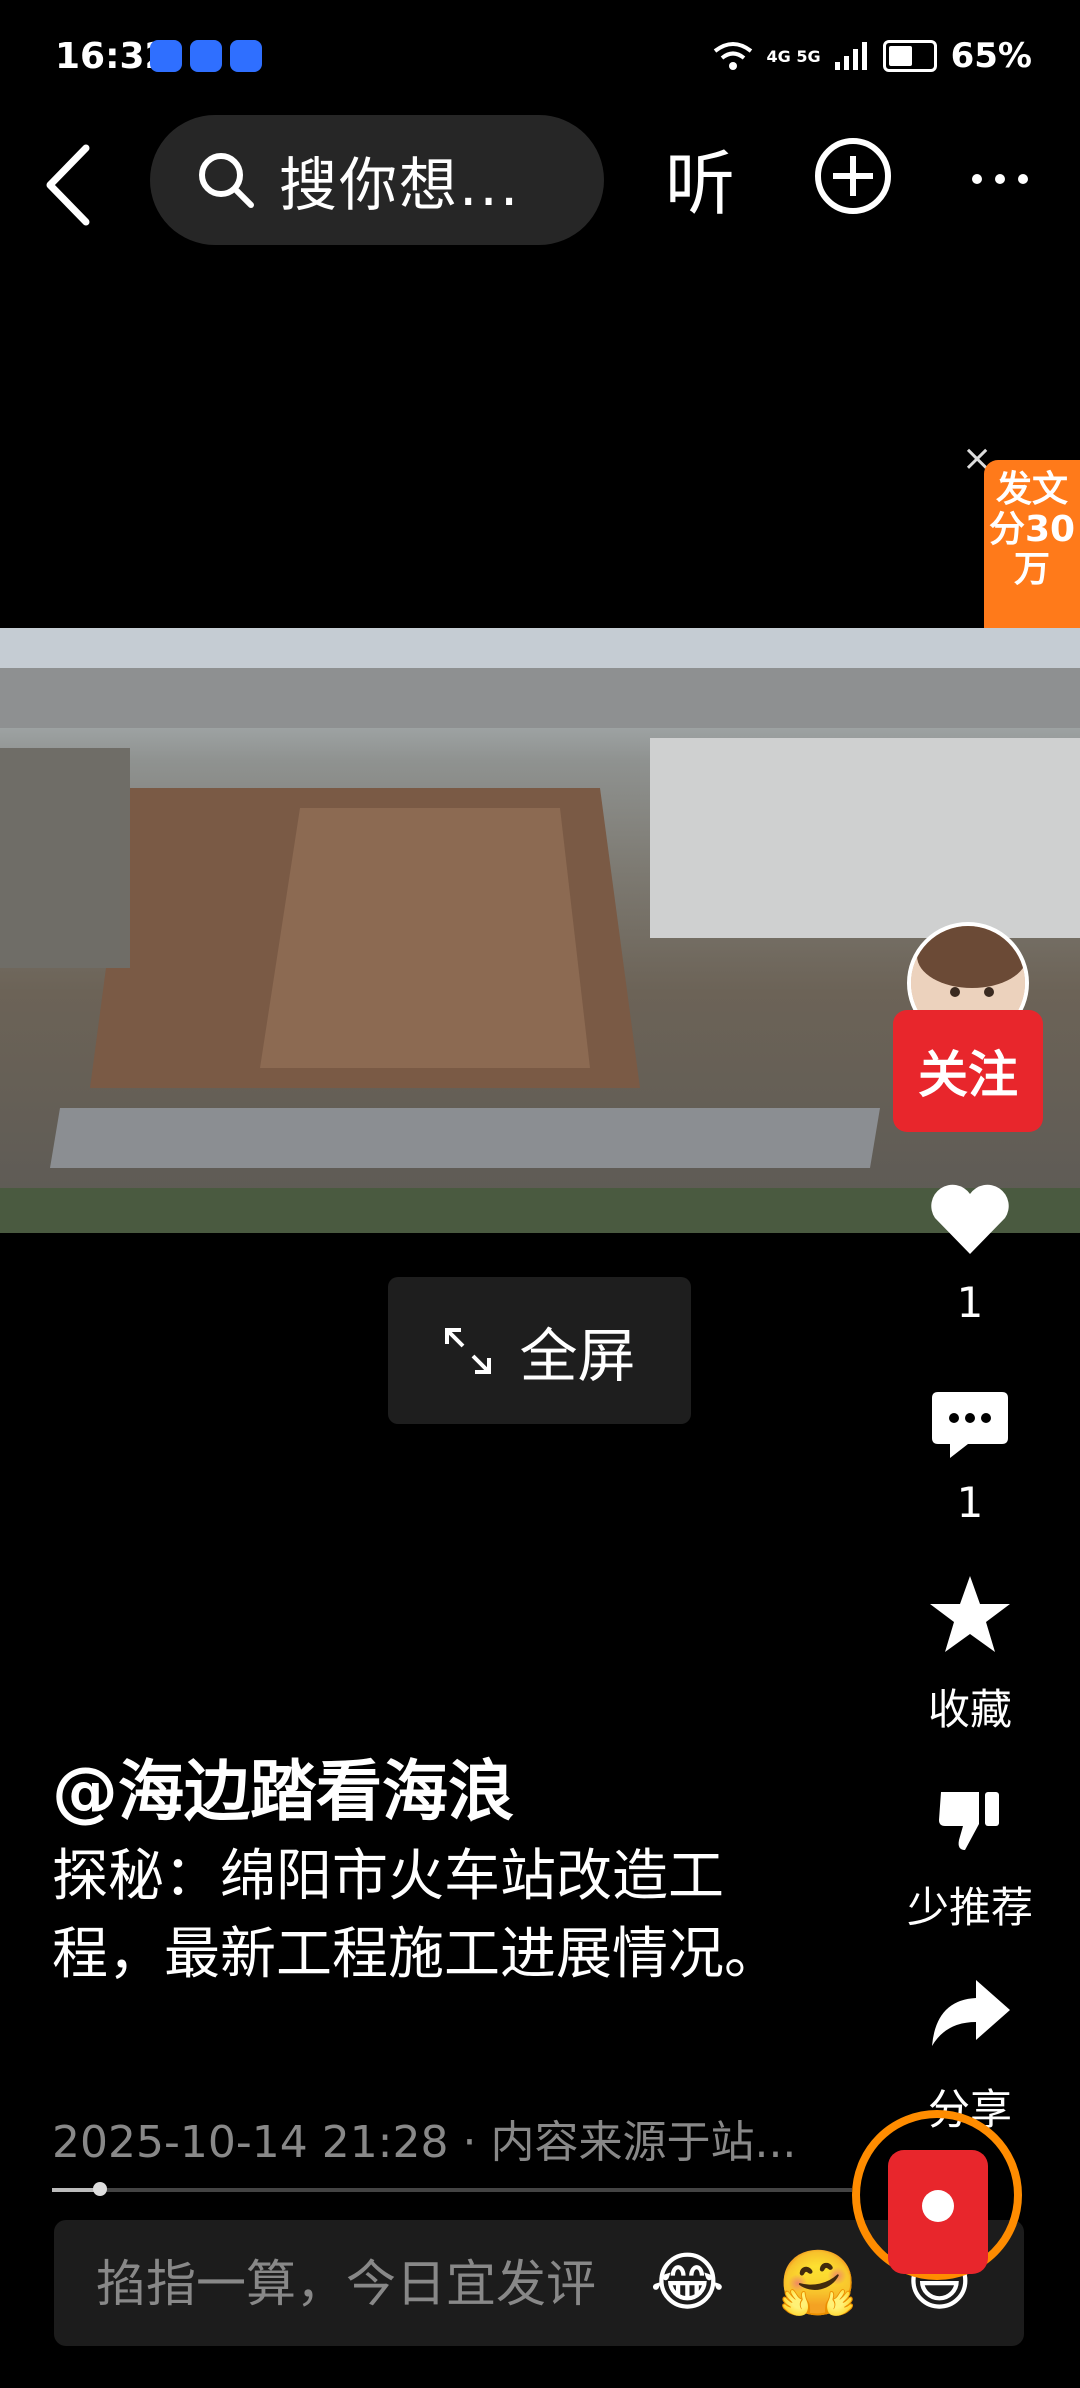 Image resolution: width=1080 pixels, height=2388 pixels. I want to click on comment-button, so click(970, 1427).